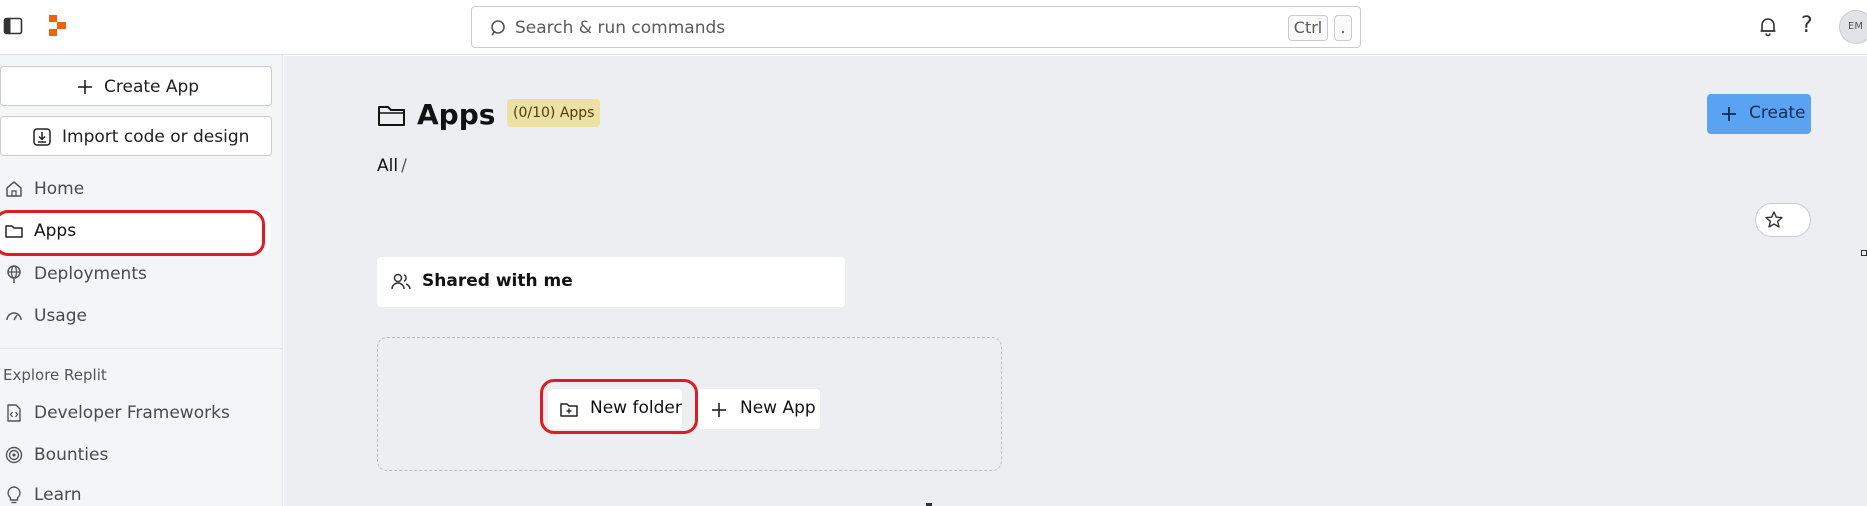 The width and height of the screenshot is (1867, 506). Describe the element at coordinates (60, 316) in the screenshot. I see `sidebar-item-label: Usage` at that location.